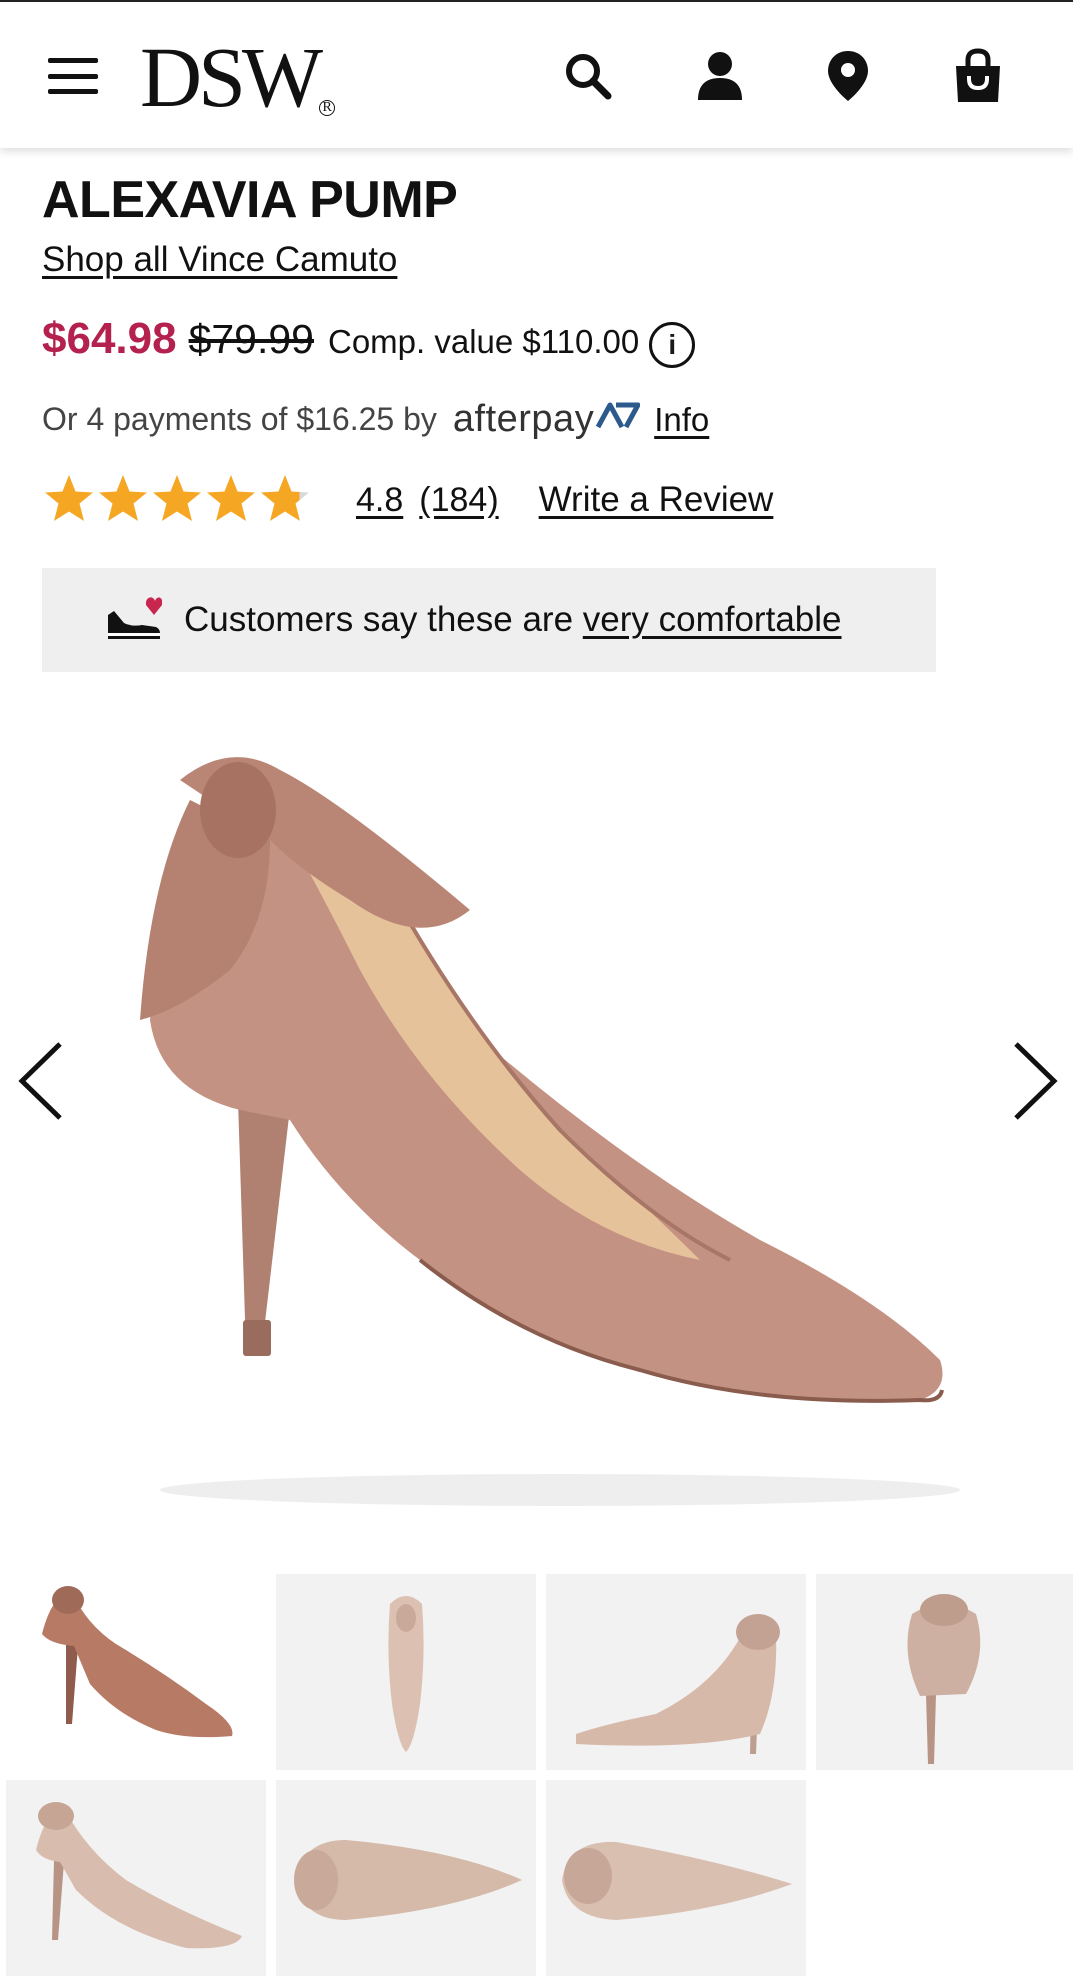 This screenshot has width=1073, height=1980. I want to click on review-count: (184), so click(458, 500).